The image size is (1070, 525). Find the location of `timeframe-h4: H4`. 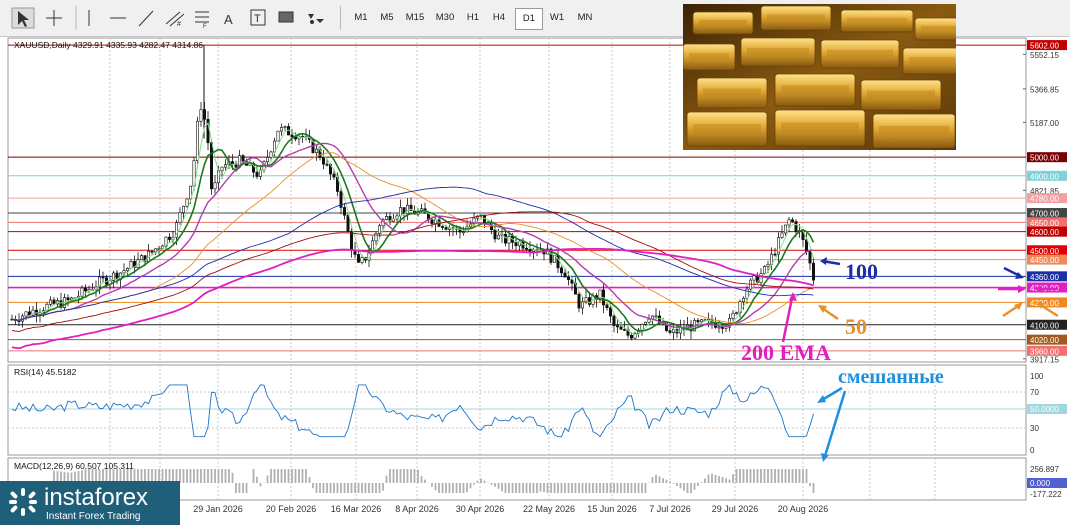

timeframe-h4: H4 is located at coordinates (499, 18).